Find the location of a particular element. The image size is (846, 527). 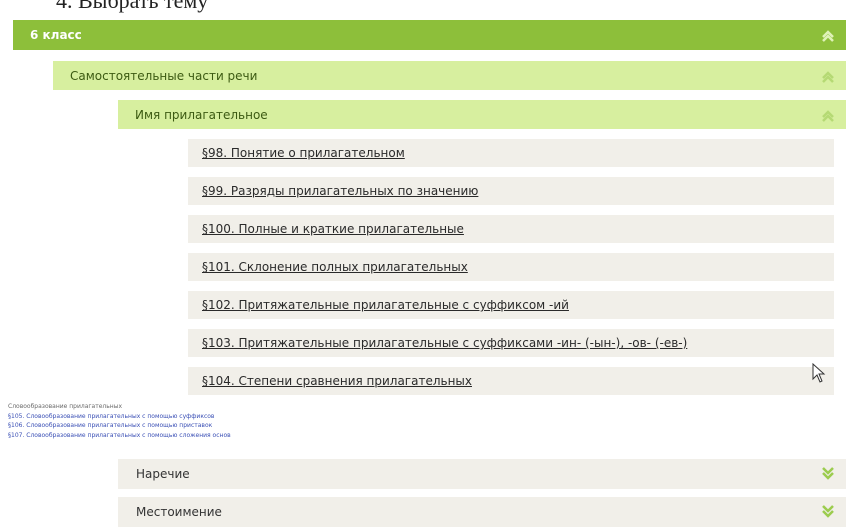

topic-link-99: §99. Разряды прилагательных по значению is located at coordinates (511, 191).